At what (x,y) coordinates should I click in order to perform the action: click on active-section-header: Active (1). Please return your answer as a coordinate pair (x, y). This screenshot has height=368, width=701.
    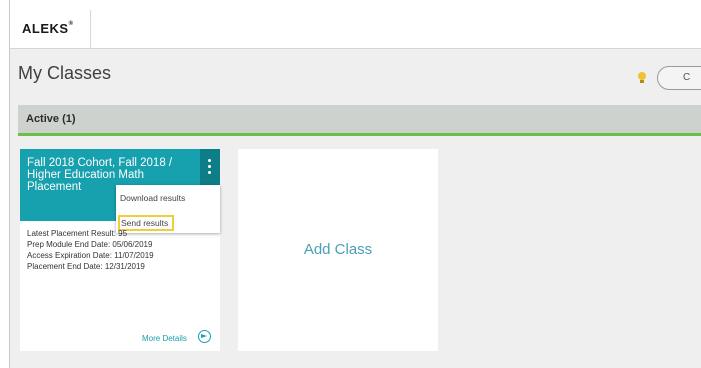
    Looking at the image, I should click on (359, 119).